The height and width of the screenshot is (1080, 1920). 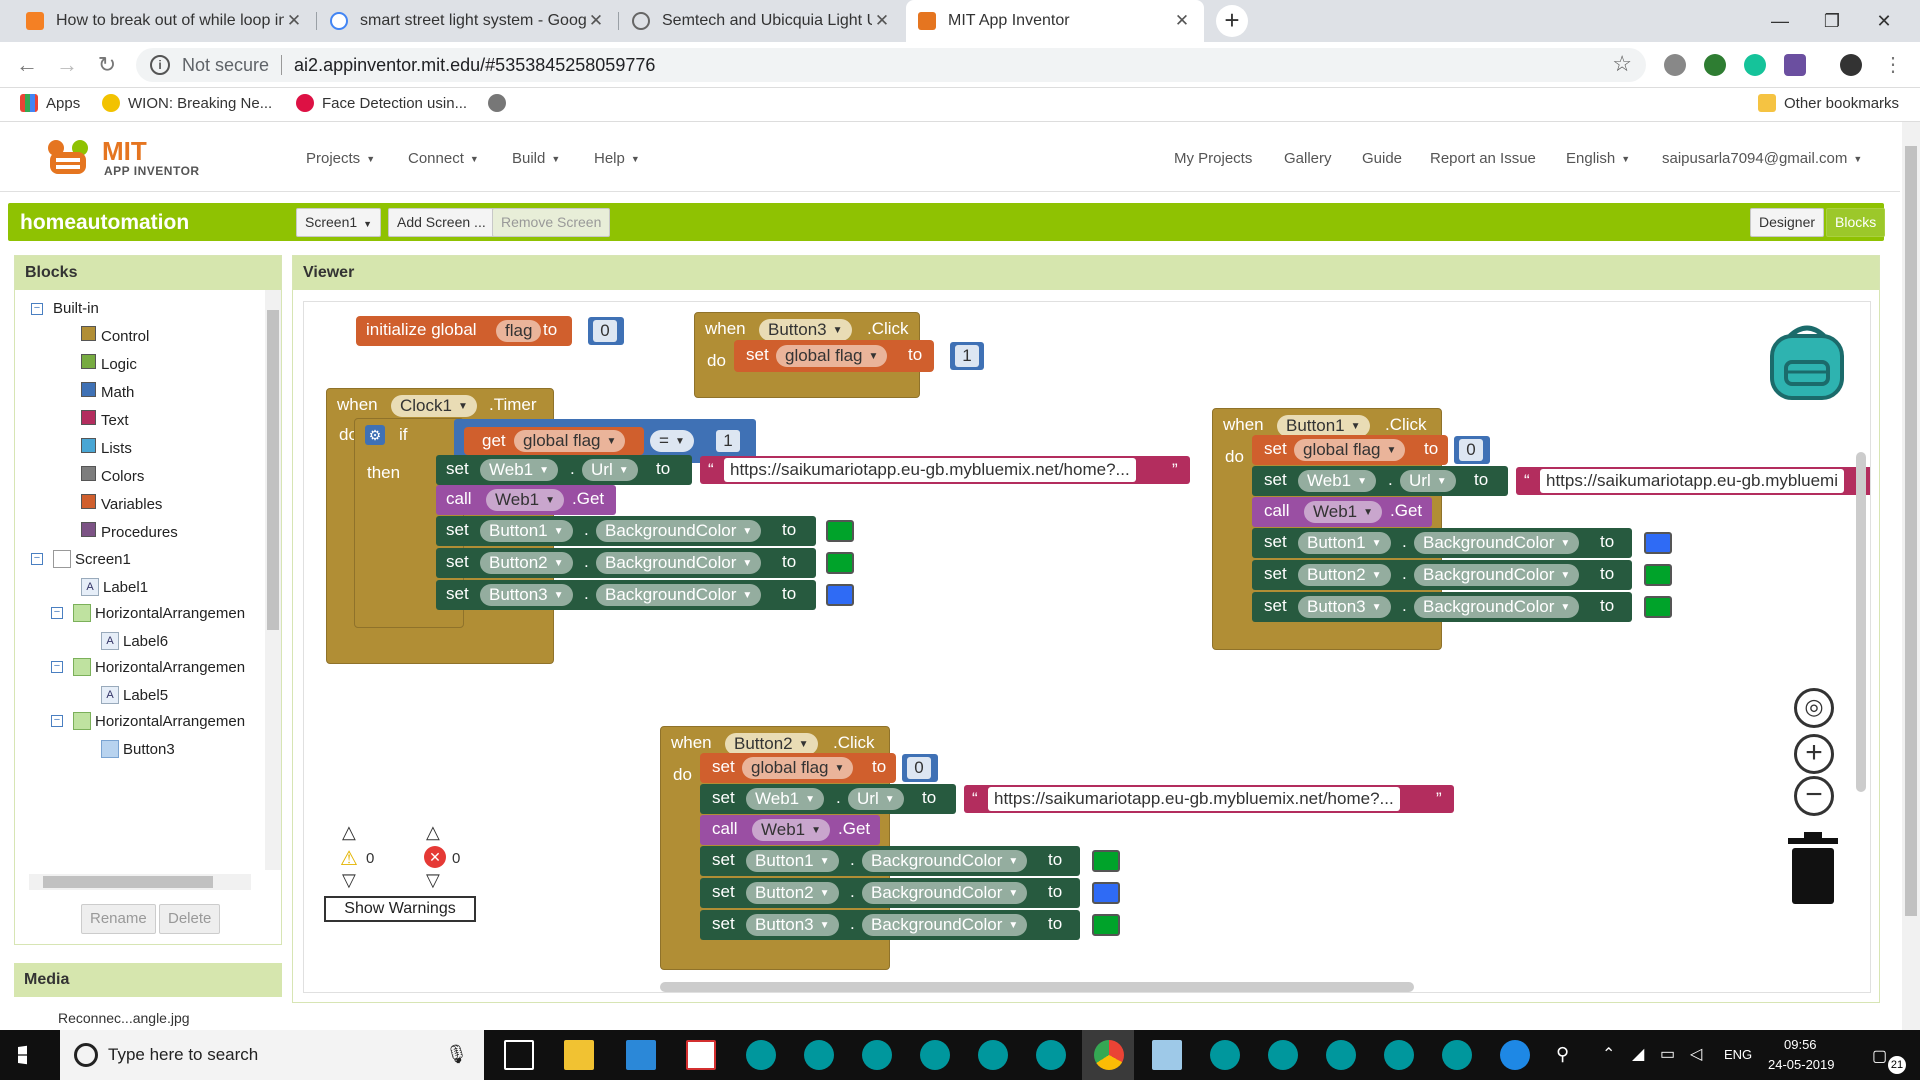 I want to click on tree-screen1: − Screen1, so click(x=81, y=559).